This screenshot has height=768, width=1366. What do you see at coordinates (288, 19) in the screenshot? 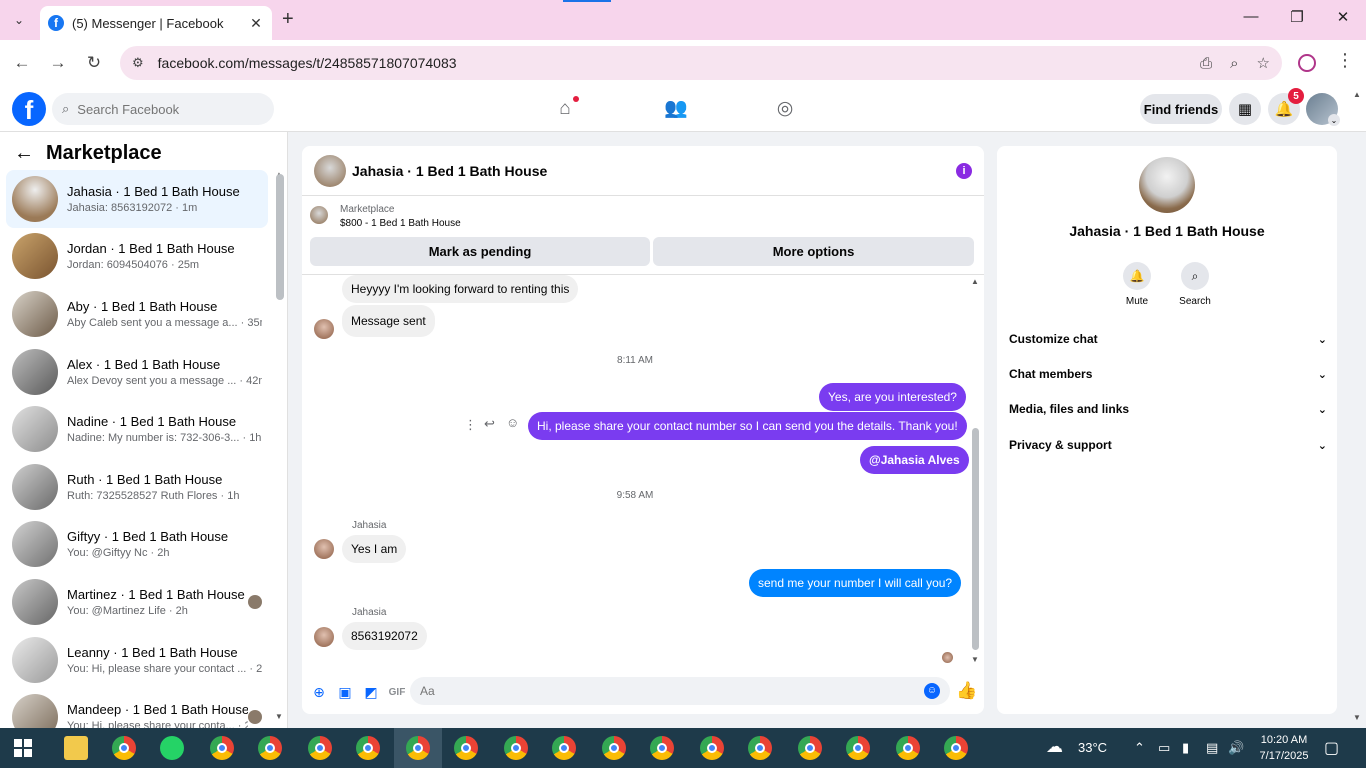
I see `new-tab-plus-icon: +` at bounding box center [288, 19].